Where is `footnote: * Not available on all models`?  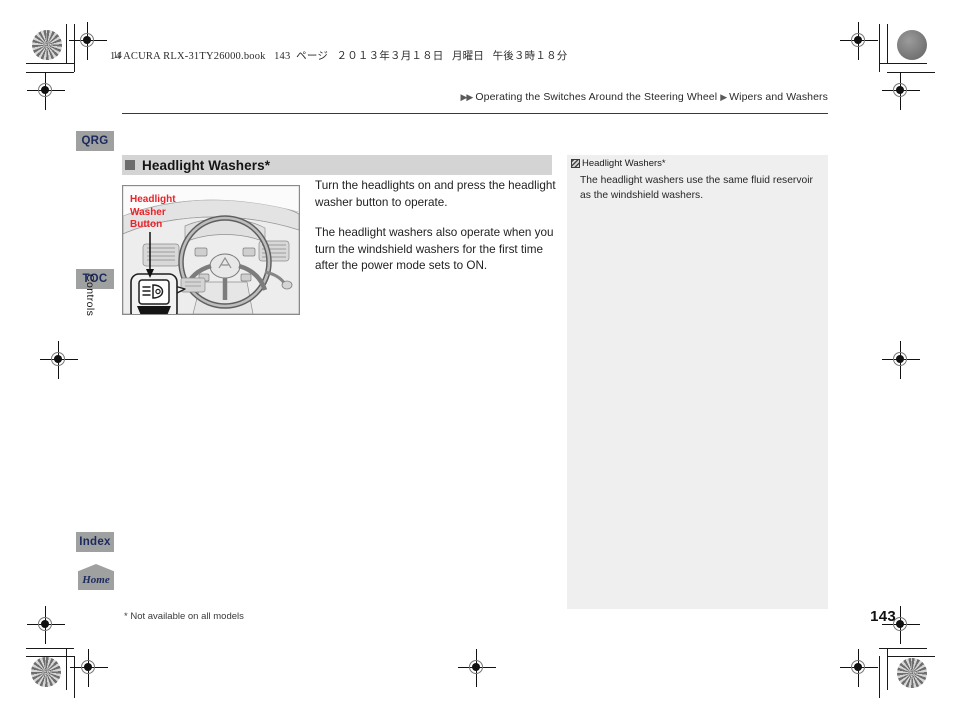
footnote: * Not available on all models is located at coordinates (184, 616).